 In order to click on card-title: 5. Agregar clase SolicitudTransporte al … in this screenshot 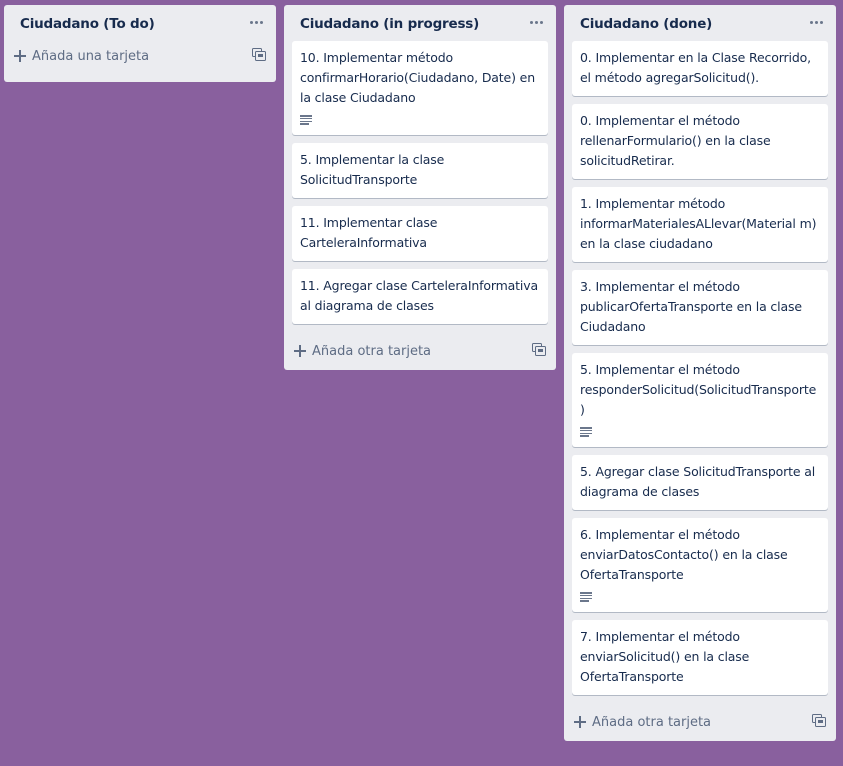, I will do `click(698, 481)`.